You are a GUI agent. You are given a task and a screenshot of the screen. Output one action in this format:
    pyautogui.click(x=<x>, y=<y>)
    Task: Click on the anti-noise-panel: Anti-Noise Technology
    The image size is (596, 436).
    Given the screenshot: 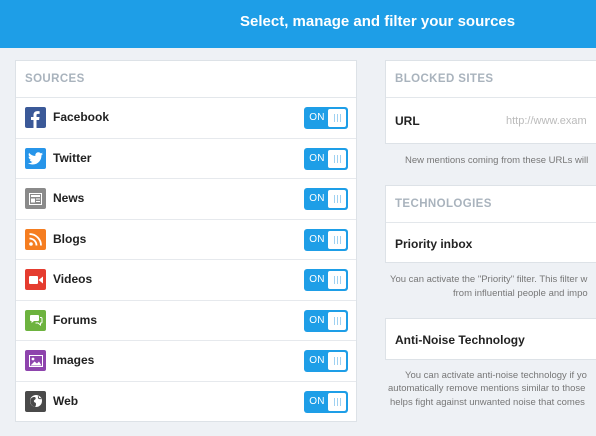 What is the action you would take?
    pyautogui.click(x=490, y=339)
    